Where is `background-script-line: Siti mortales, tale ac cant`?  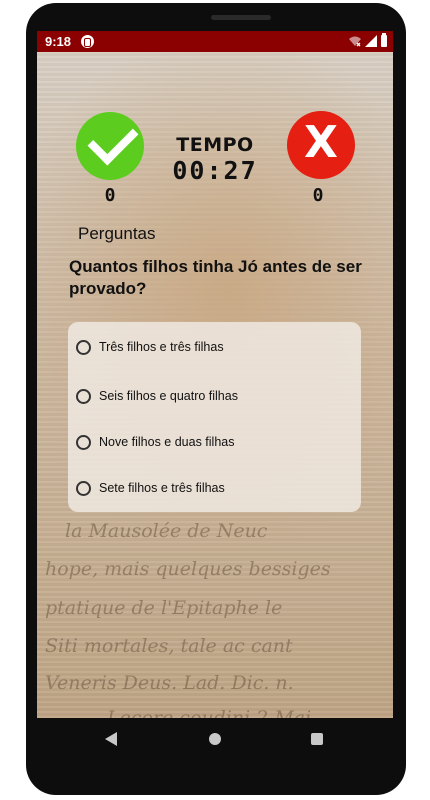 background-script-line: Siti mortales, tale ac cant is located at coordinates (169, 646).